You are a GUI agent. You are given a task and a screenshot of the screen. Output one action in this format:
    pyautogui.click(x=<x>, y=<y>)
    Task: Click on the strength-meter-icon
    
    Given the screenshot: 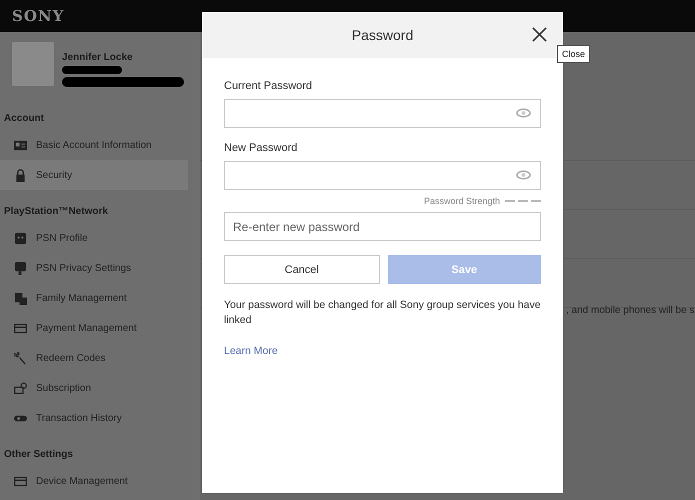 What is the action you would take?
    pyautogui.click(x=523, y=201)
    